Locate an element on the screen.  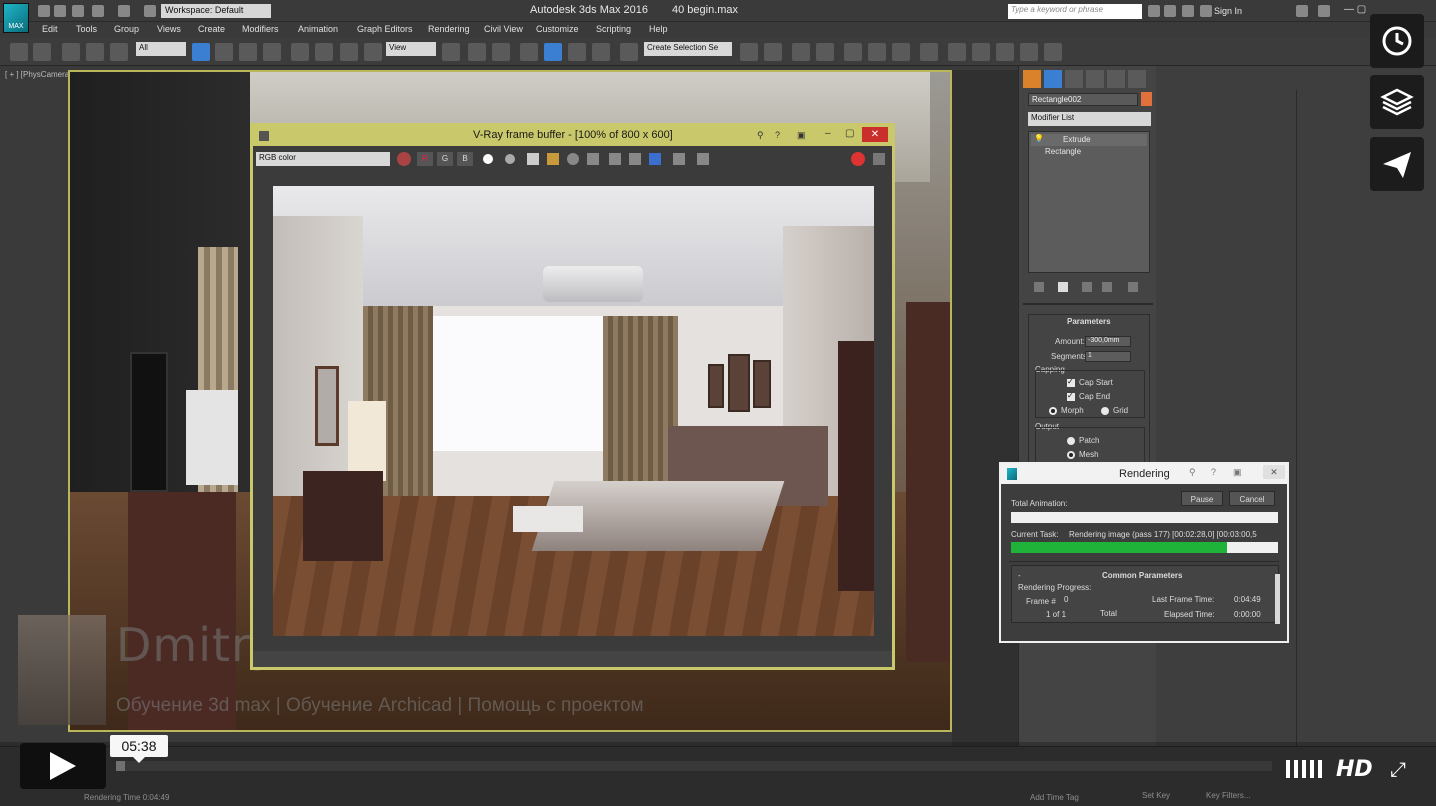
mirror-icon is located at coordinates (749, 52).